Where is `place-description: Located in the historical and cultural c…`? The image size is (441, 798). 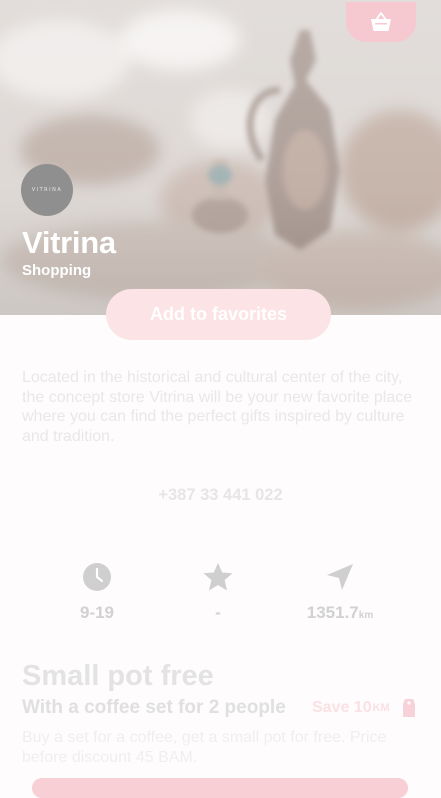
place-description: Located in the historical and cultural c… is located at coordinates (217, 407).